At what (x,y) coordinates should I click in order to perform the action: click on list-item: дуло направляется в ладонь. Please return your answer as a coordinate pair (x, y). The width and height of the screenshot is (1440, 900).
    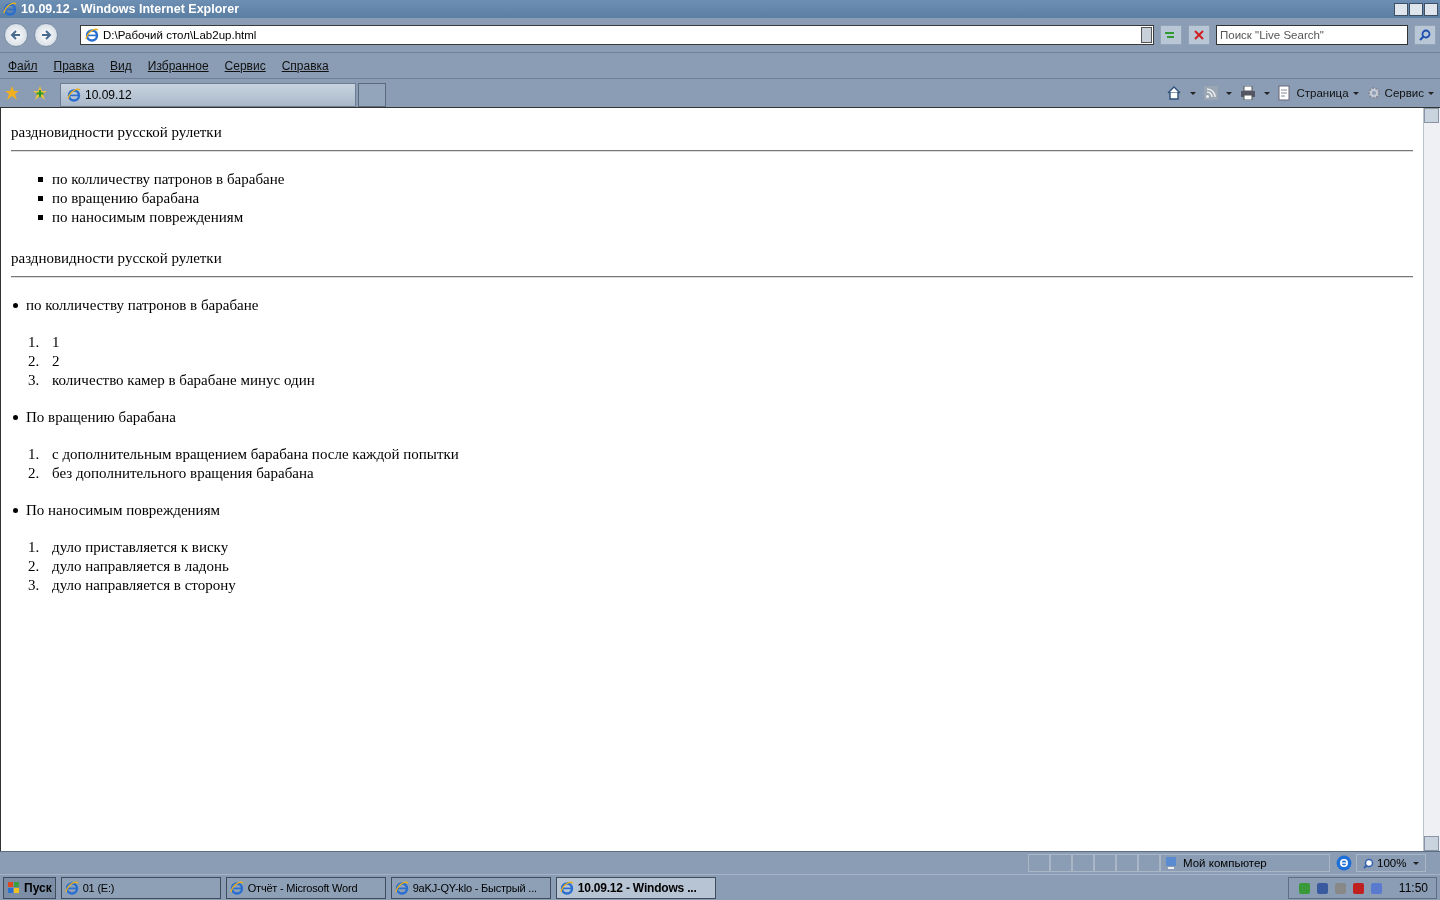
    Looking at the image, I should click on (140, 566).